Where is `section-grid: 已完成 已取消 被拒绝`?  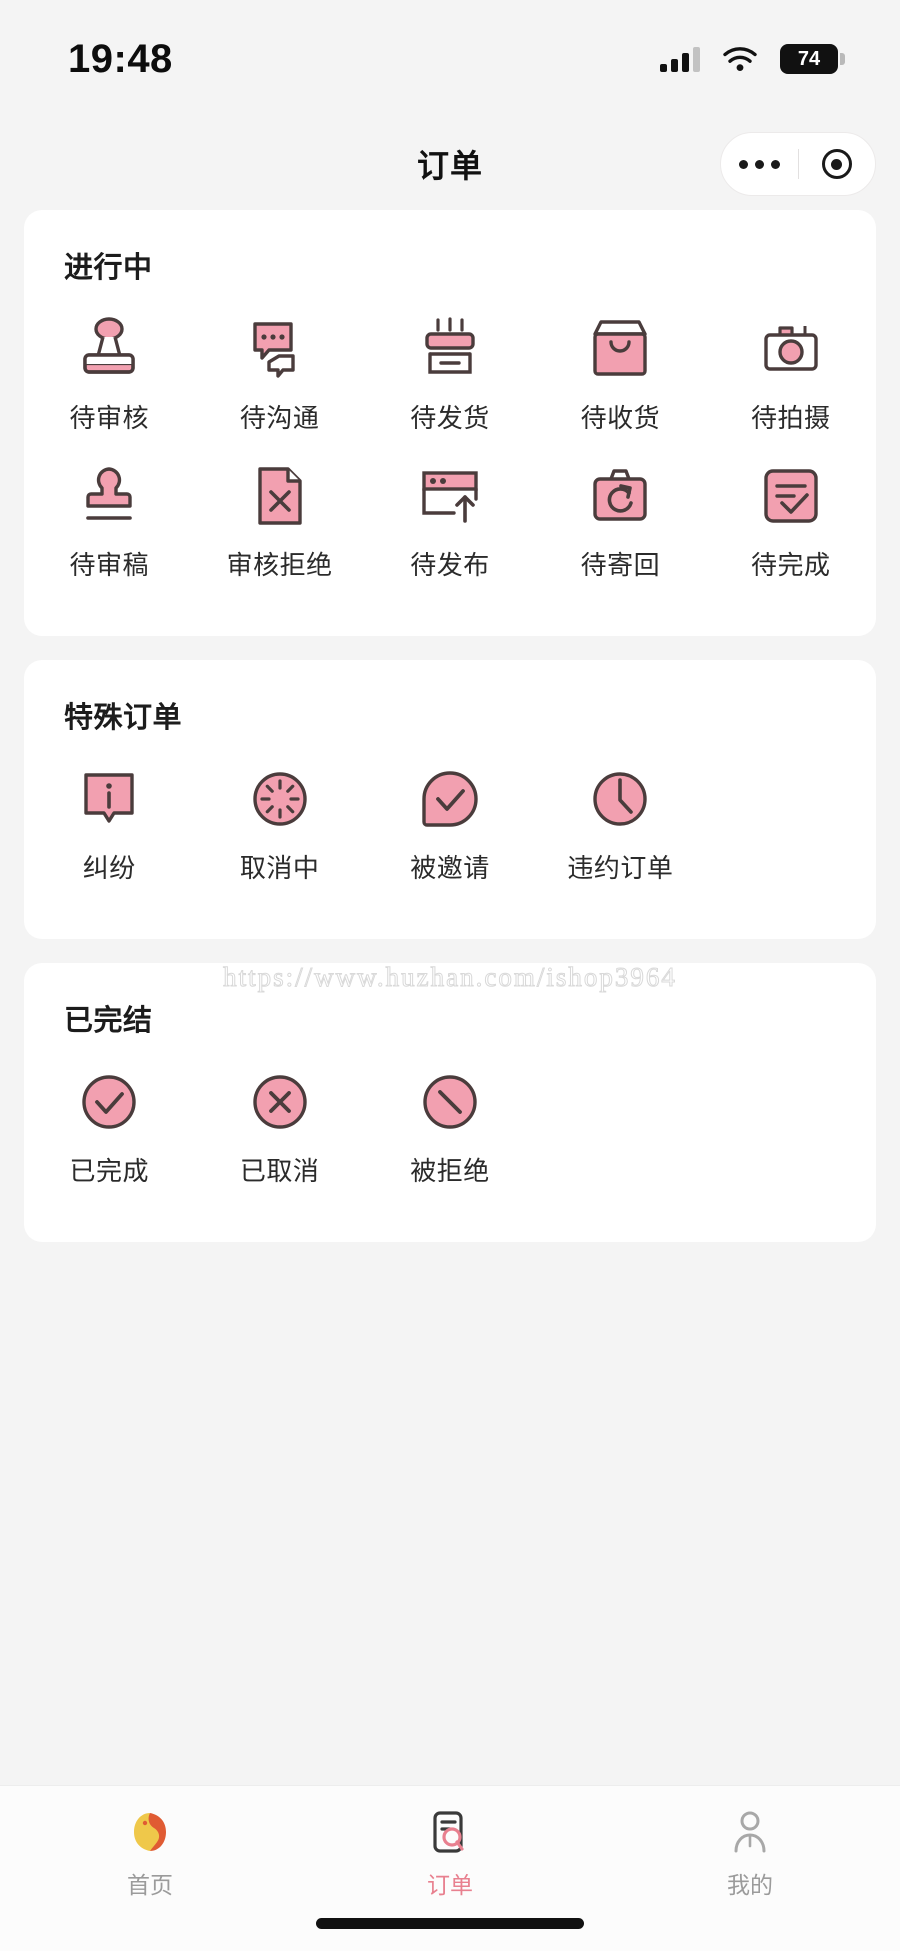 section-grid: 已完成 已取消 被拒绝 is located at coordinates (450, 1142).